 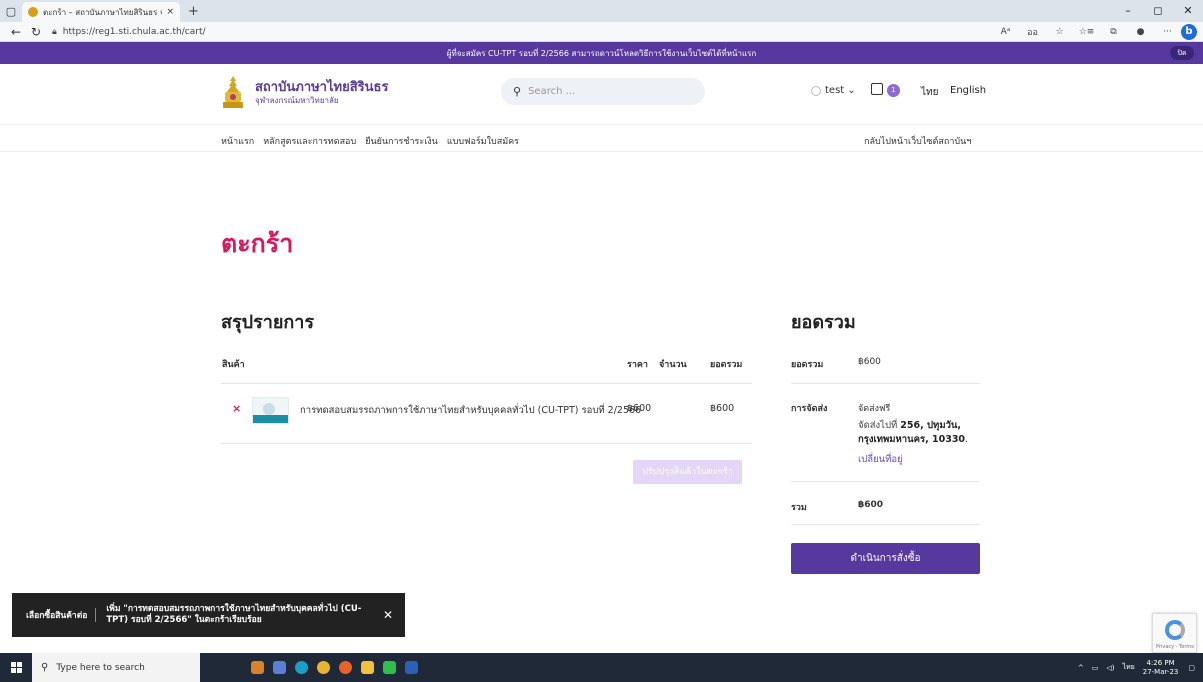 What do you see at coordinates (1128, 667) in the screenshot?
I see `input-language: ไทย` at bounding box center [1128, 667].